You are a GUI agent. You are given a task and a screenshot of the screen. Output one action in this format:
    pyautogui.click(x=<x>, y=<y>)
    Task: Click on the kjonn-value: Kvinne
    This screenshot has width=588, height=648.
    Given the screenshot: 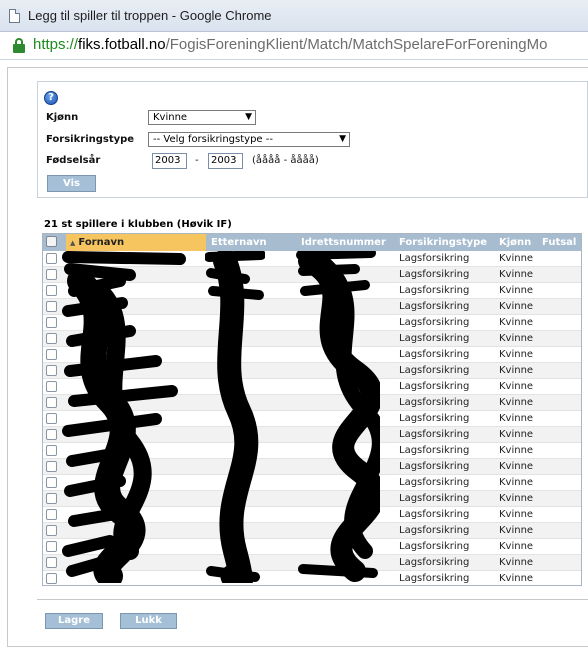 What is the action you would take?
    pyautogui.click(x=170, y=117)
    